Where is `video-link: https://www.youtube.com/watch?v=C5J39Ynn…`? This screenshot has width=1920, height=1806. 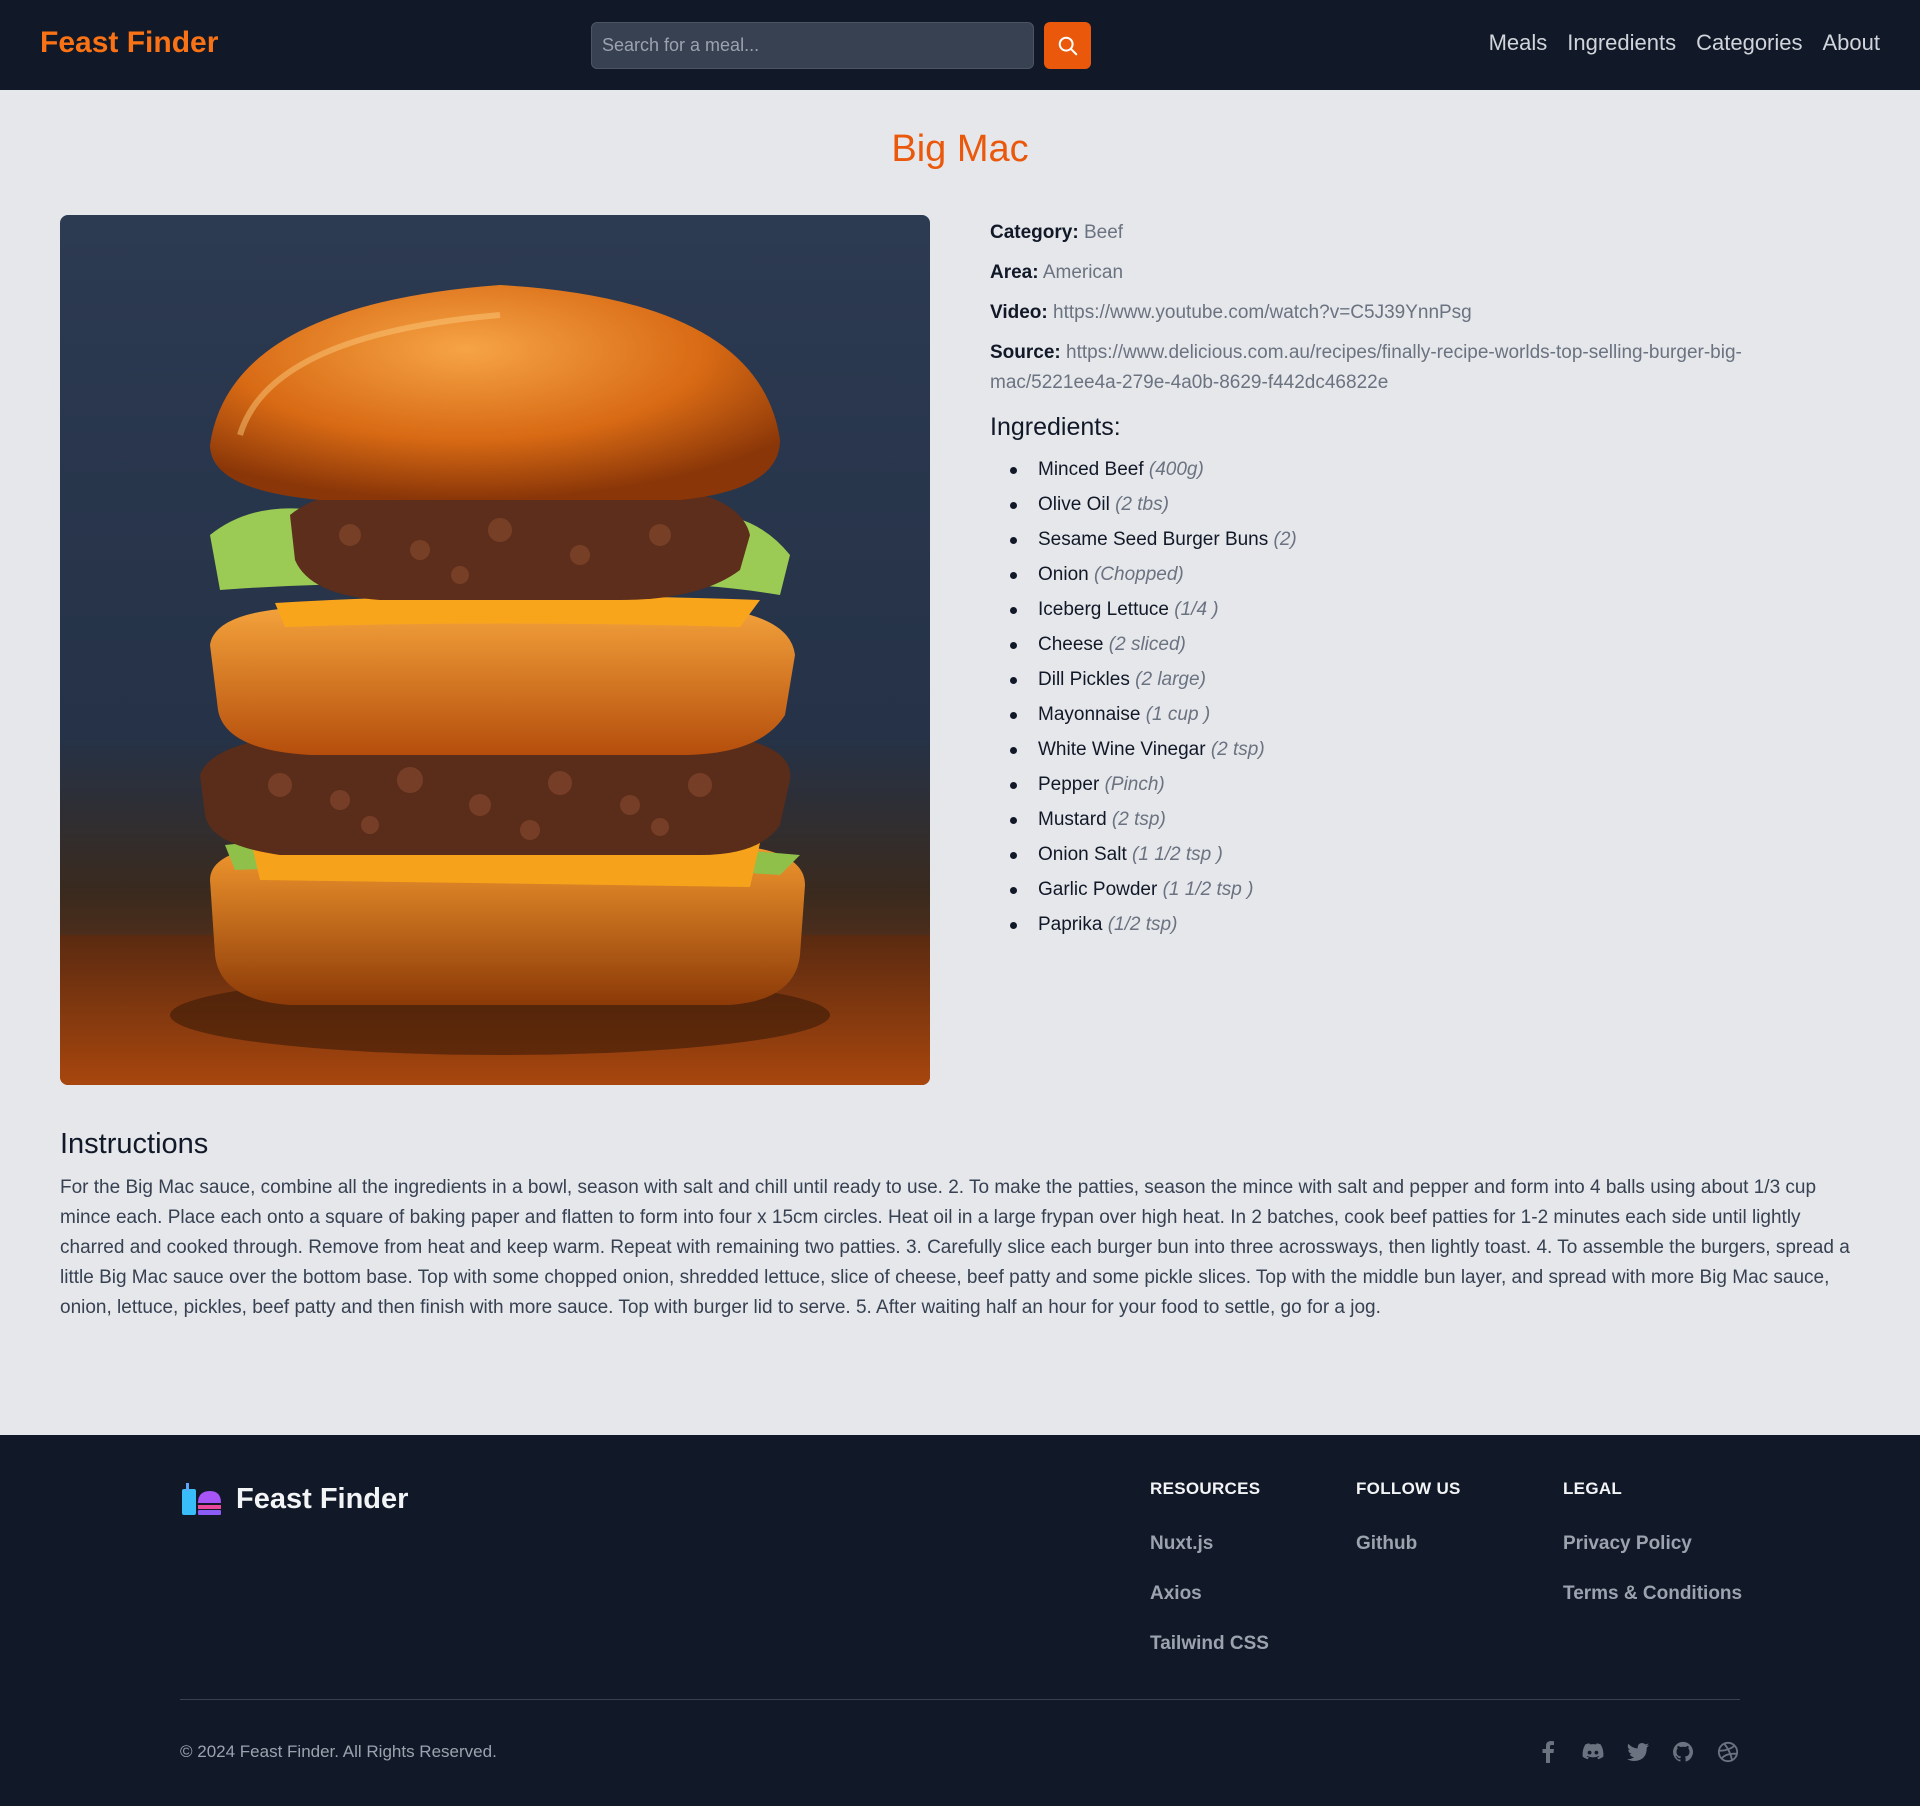
video-link: https://www.youtube.com/watch?v=C5J39Ynn… is located at coordinates (1262, 312).